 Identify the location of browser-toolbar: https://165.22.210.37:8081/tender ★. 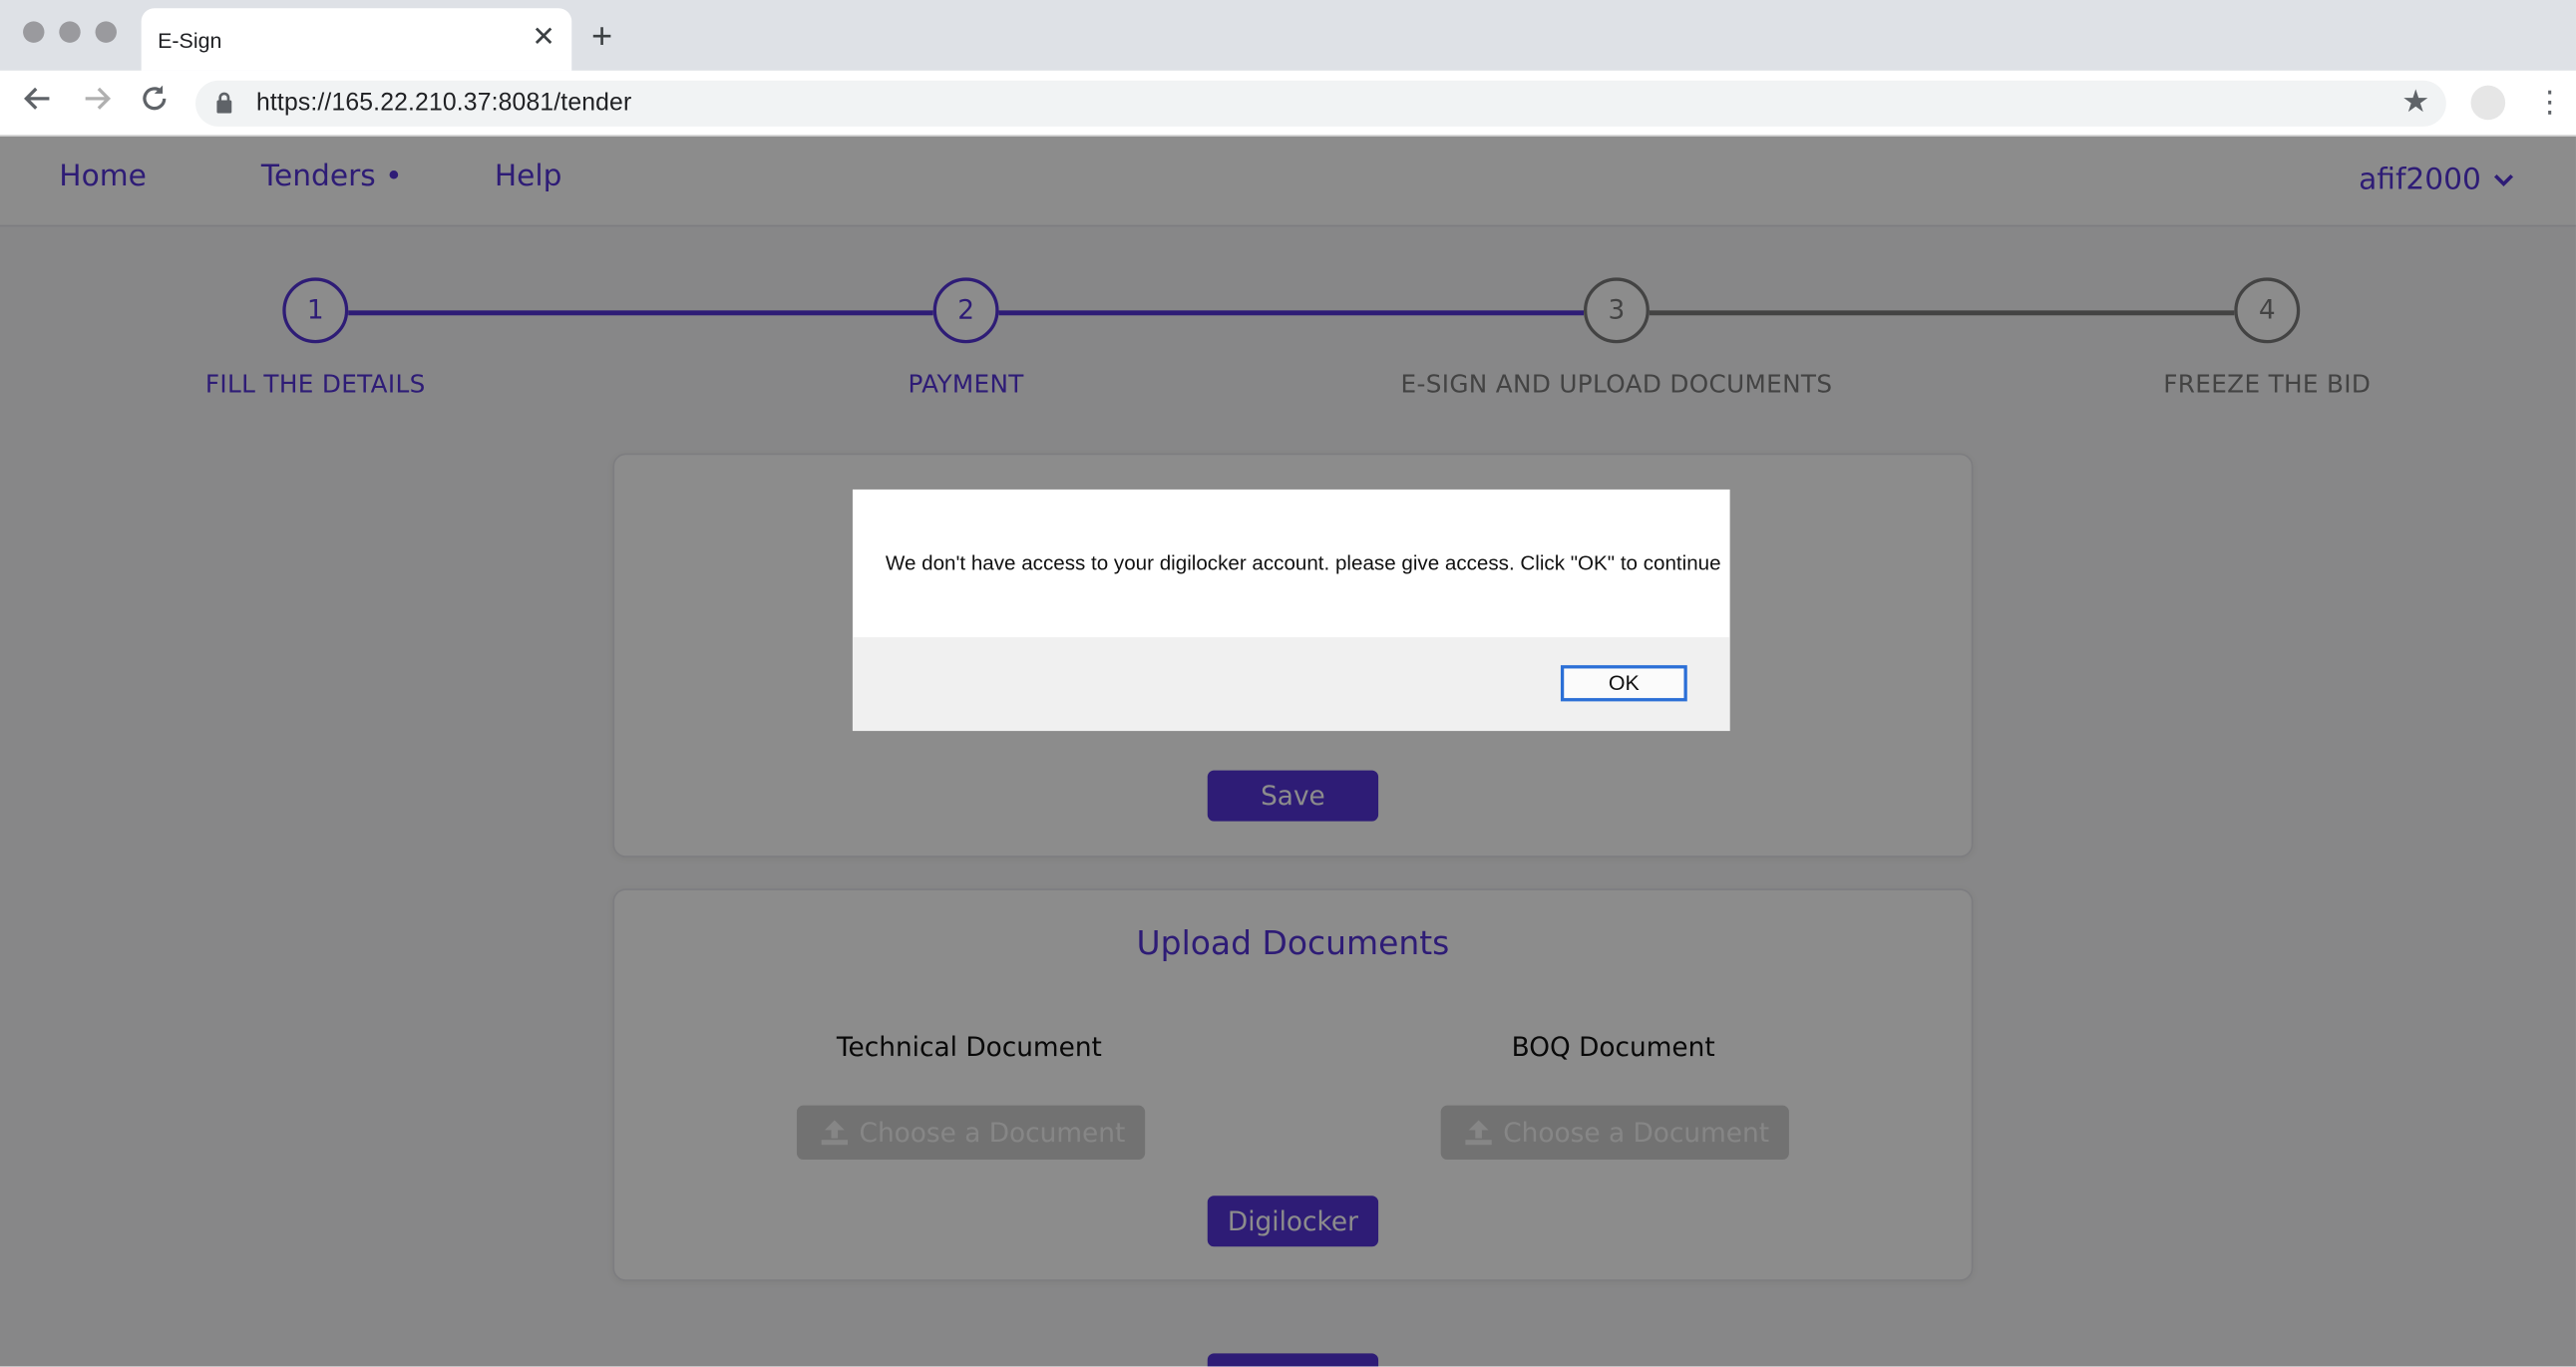
(1288, 103).